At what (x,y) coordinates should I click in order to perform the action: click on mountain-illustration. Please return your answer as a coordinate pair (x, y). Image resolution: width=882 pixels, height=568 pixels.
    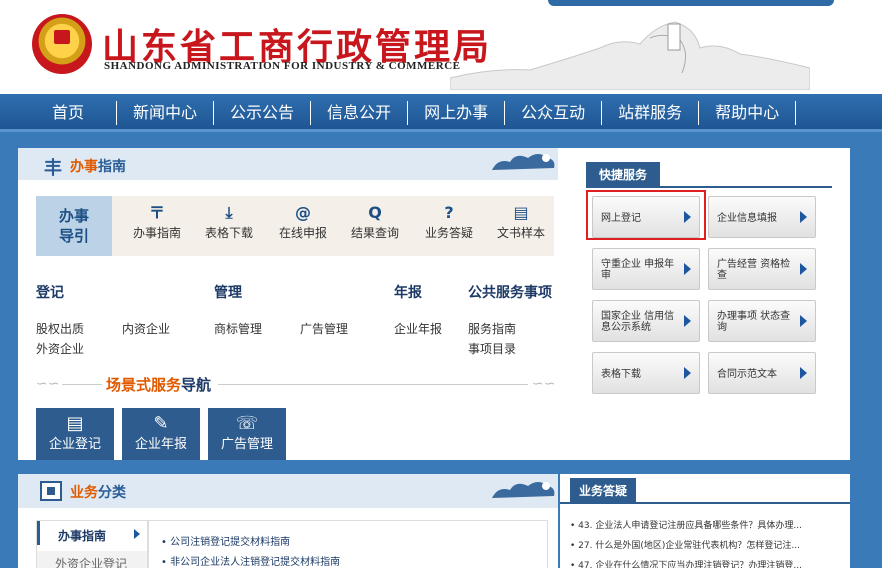
    Looking at the image, I should click on (630, 55).